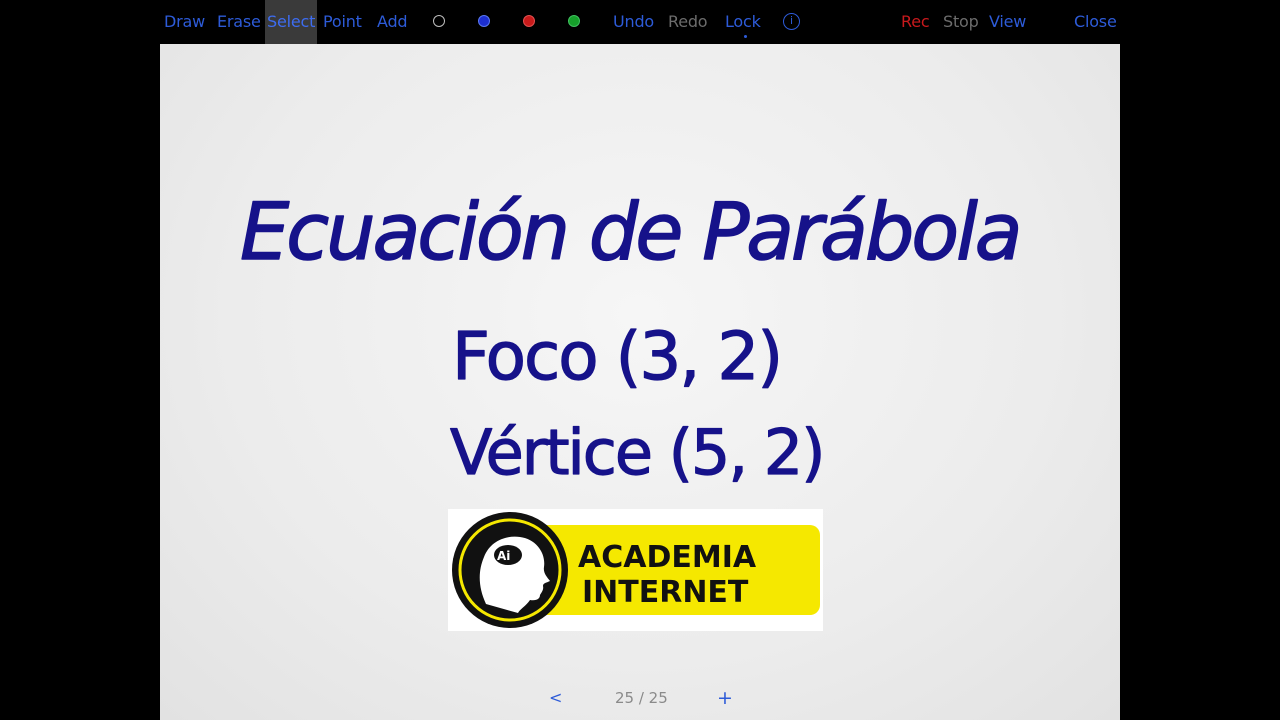 This screenshot has width=1280, height=720. I want to click on undo-button: Undo, so click(633, 22).